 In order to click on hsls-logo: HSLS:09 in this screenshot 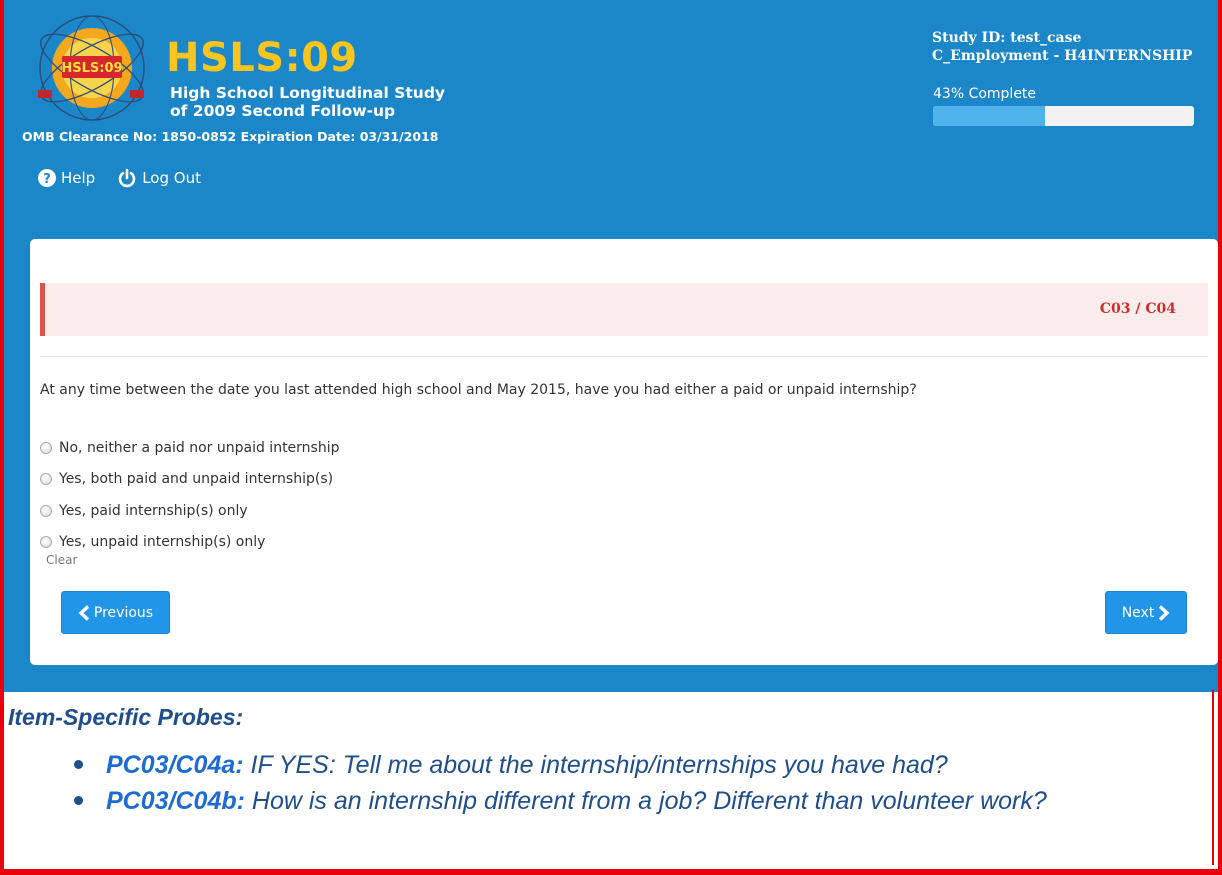, I will do `click(92, 68)`.